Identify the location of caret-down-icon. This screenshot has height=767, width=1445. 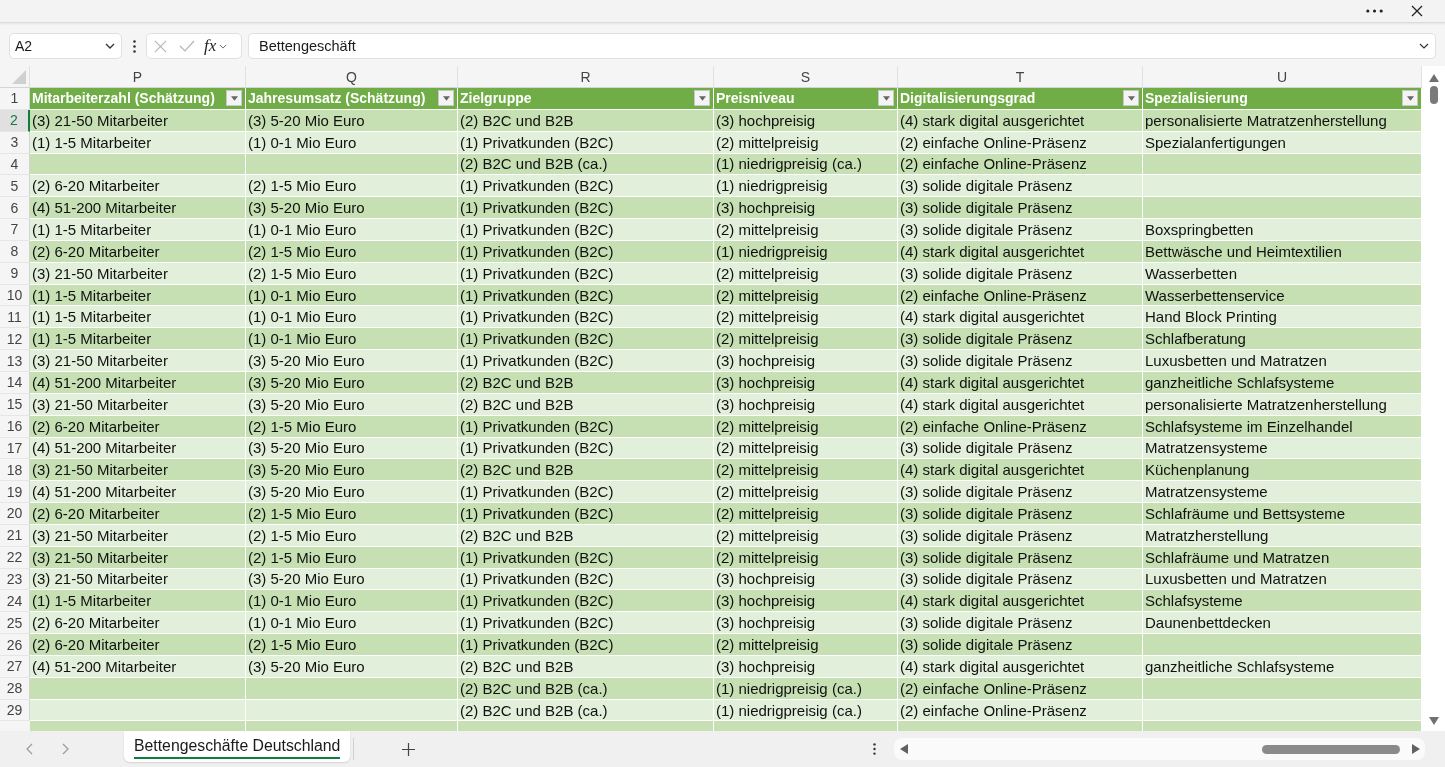
(886, 98).